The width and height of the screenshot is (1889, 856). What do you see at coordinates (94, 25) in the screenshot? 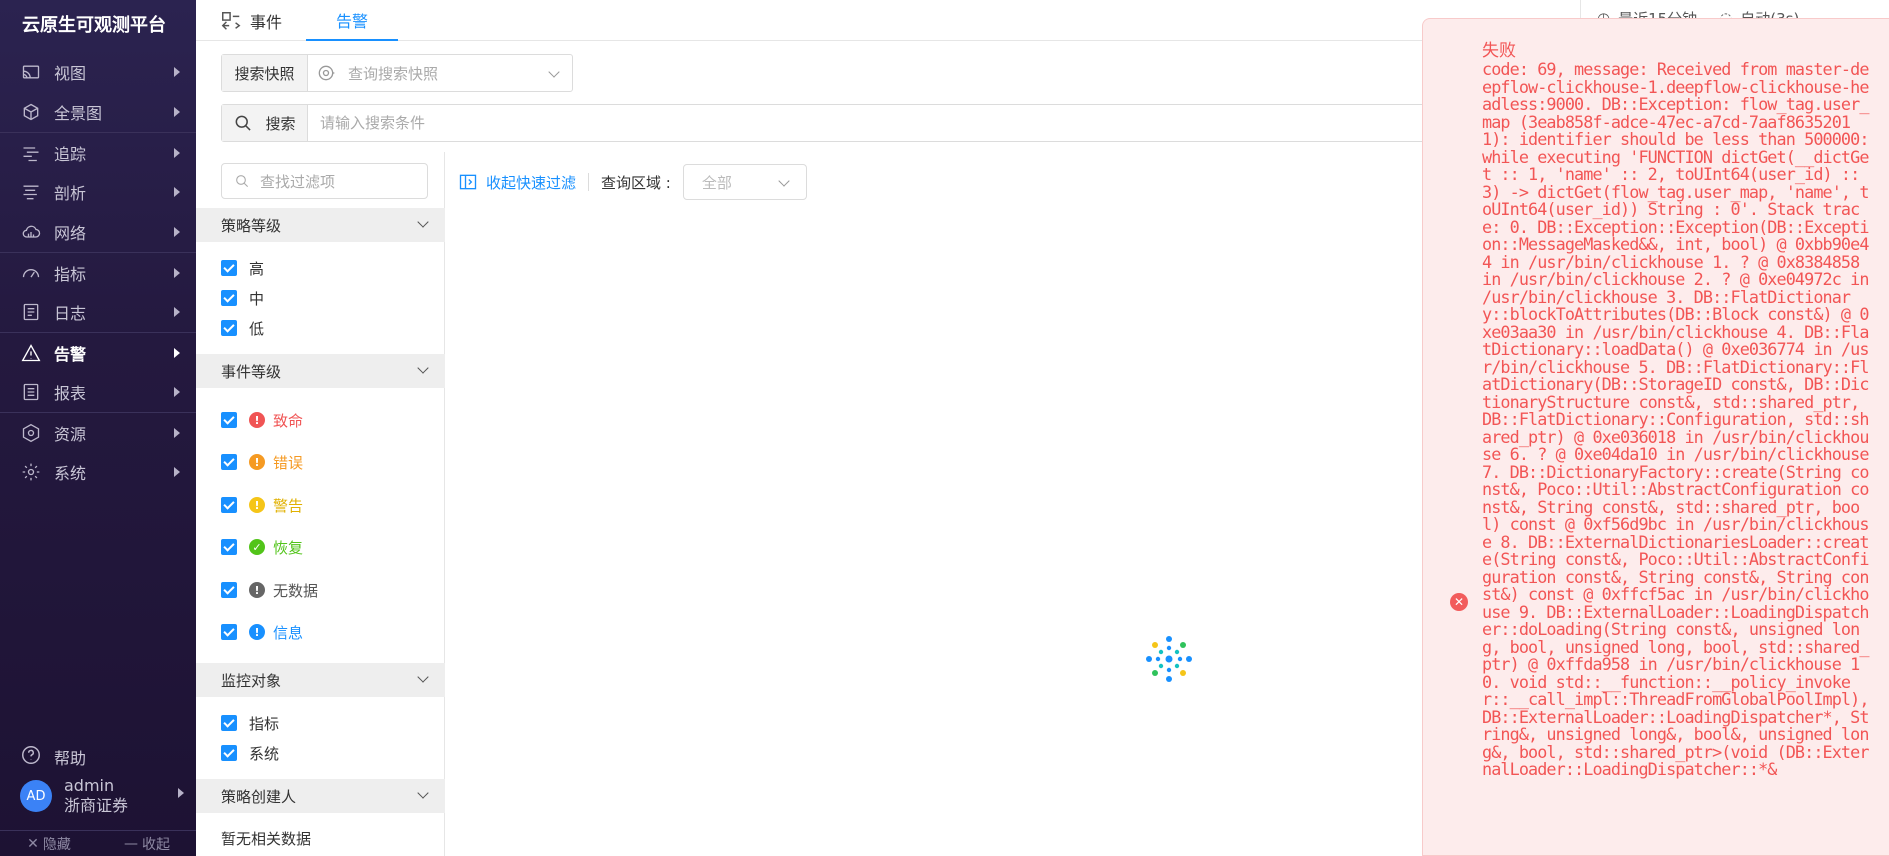
I see `brand-title: 云原生可观测平台` at bounding box center [94, 25].